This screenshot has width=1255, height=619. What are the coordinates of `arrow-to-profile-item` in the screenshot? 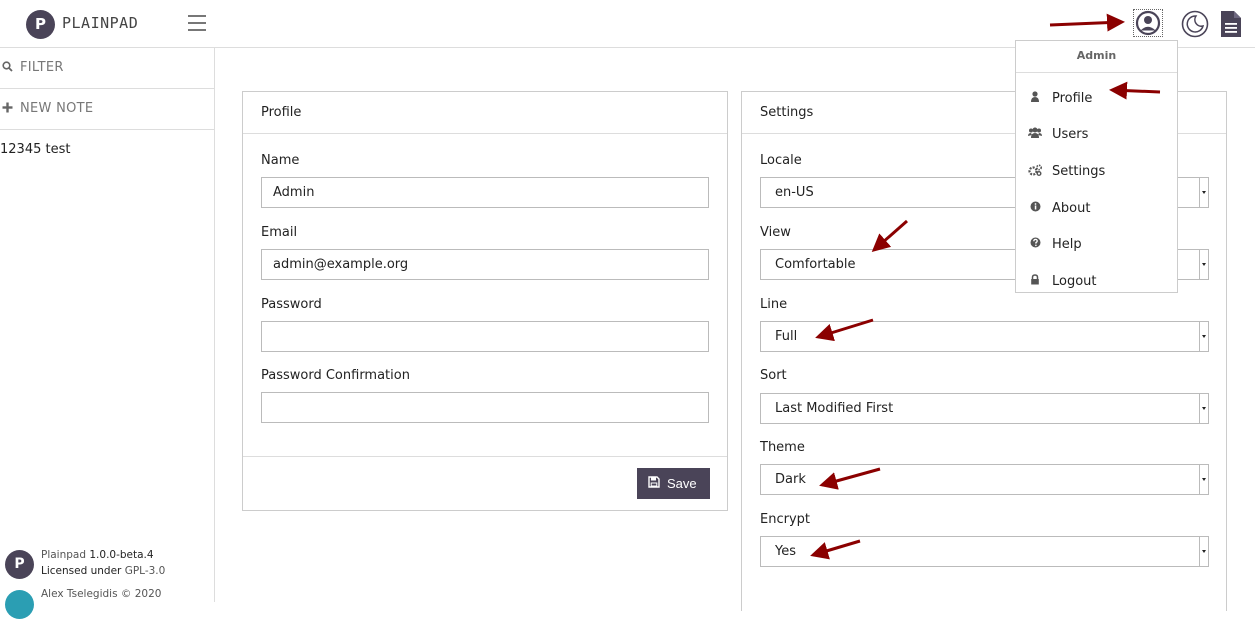 It's located at (1135, 90).